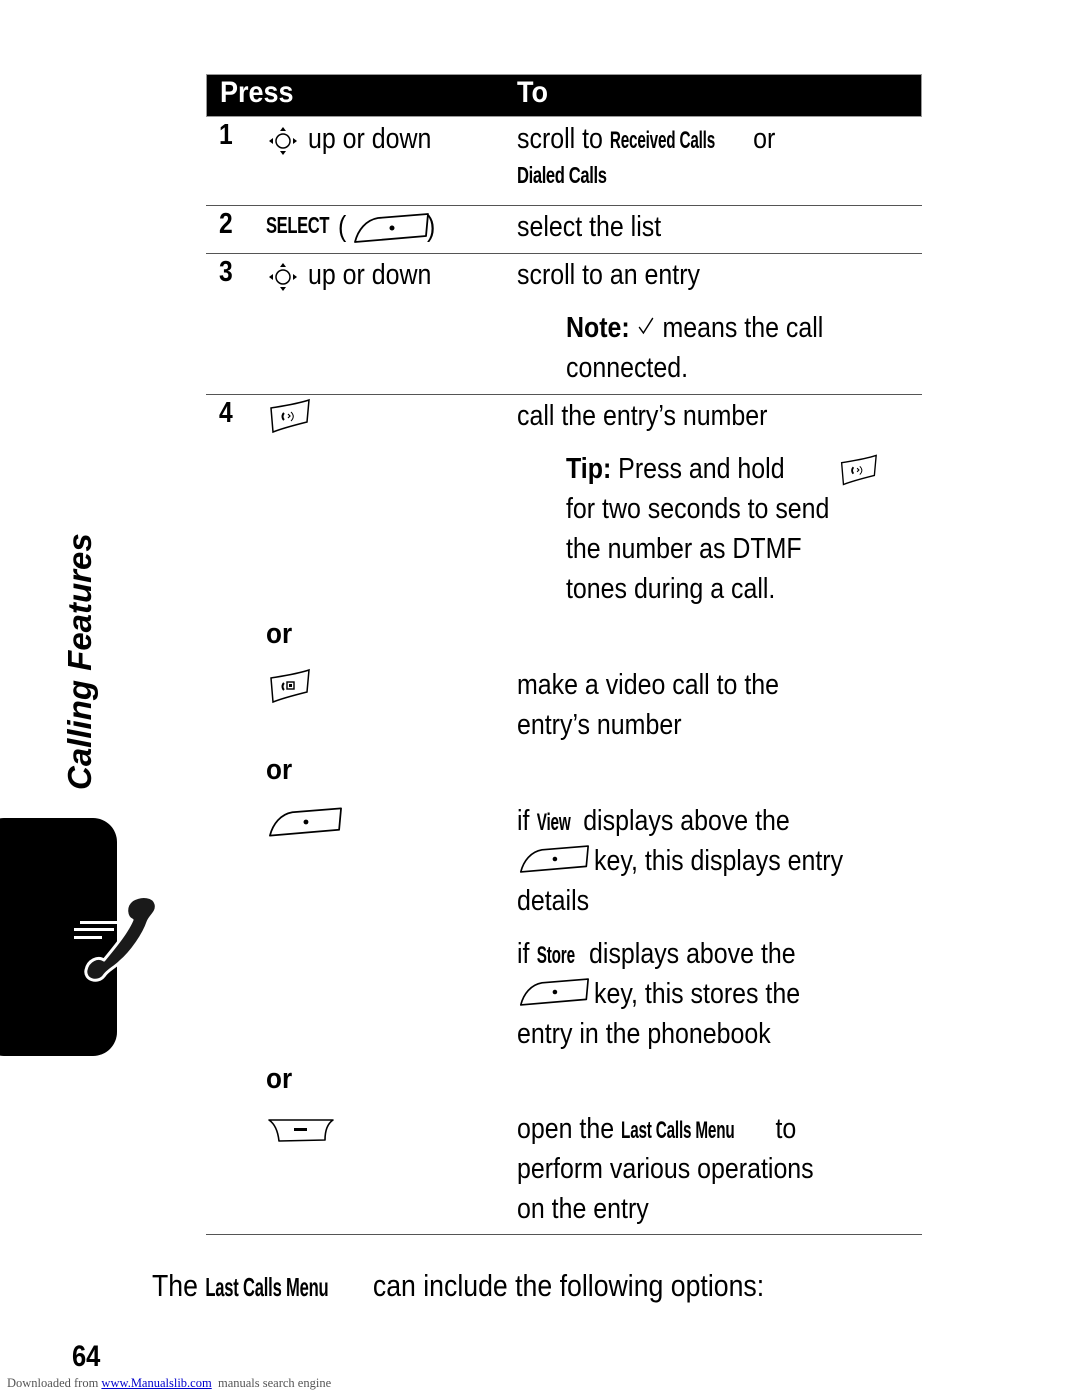 Image resolution: width=1080 pixels, height=1397 pixels. I want to click on table-header, so click(564, 95).